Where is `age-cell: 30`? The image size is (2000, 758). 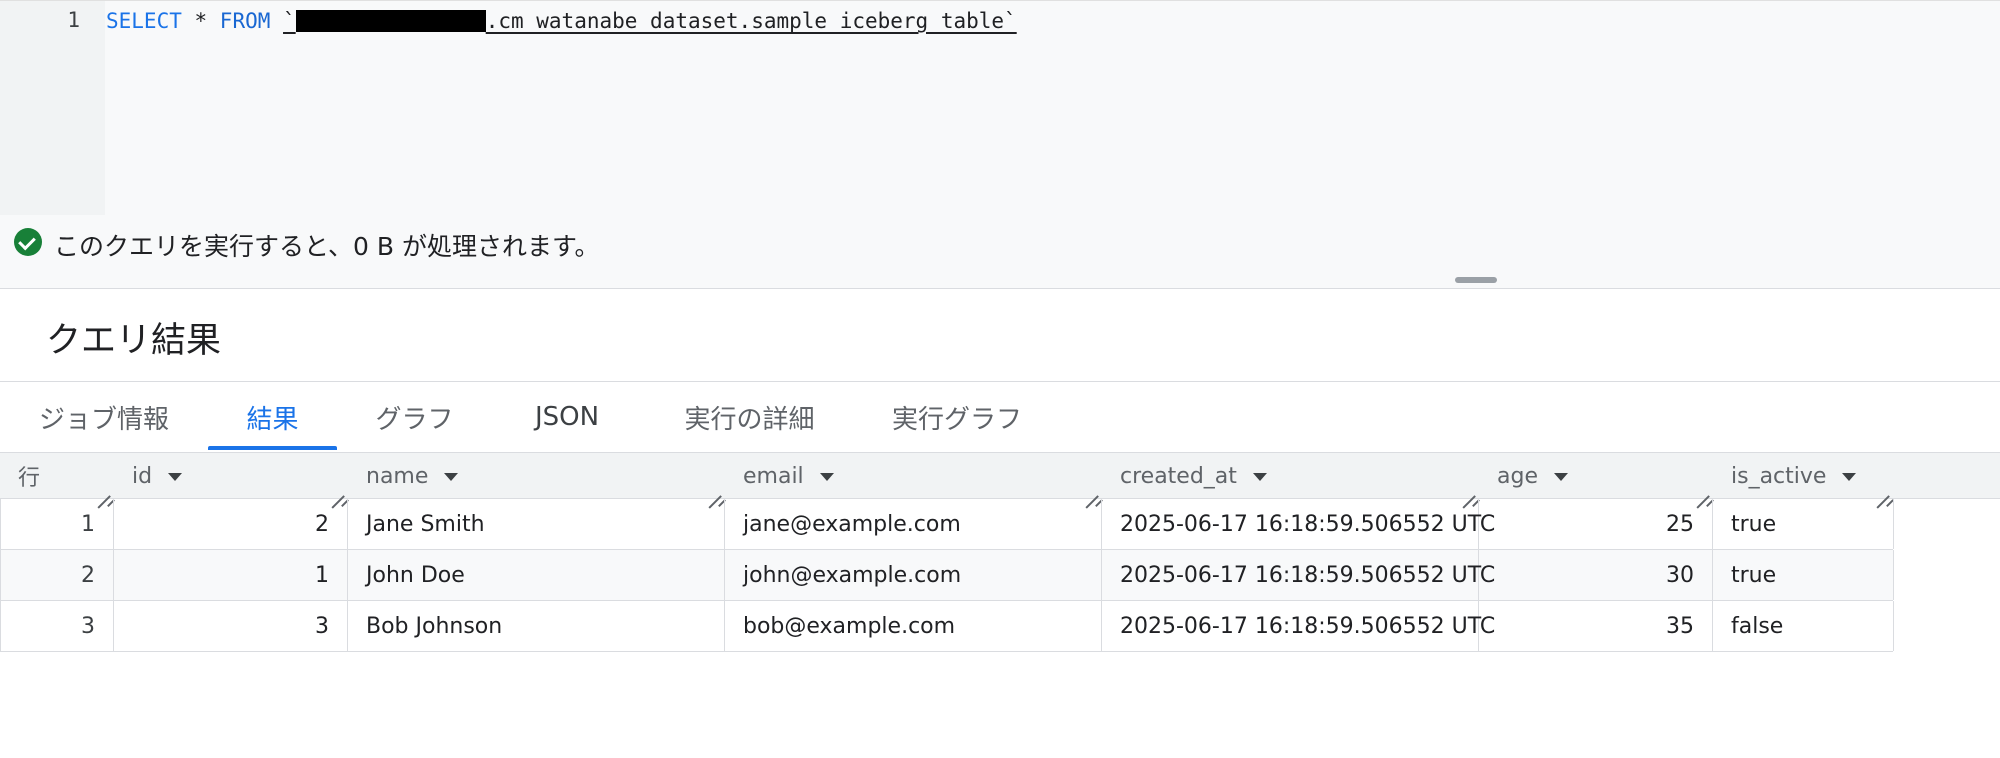 age-cell: 30 is located at coordinates (1596, 575).